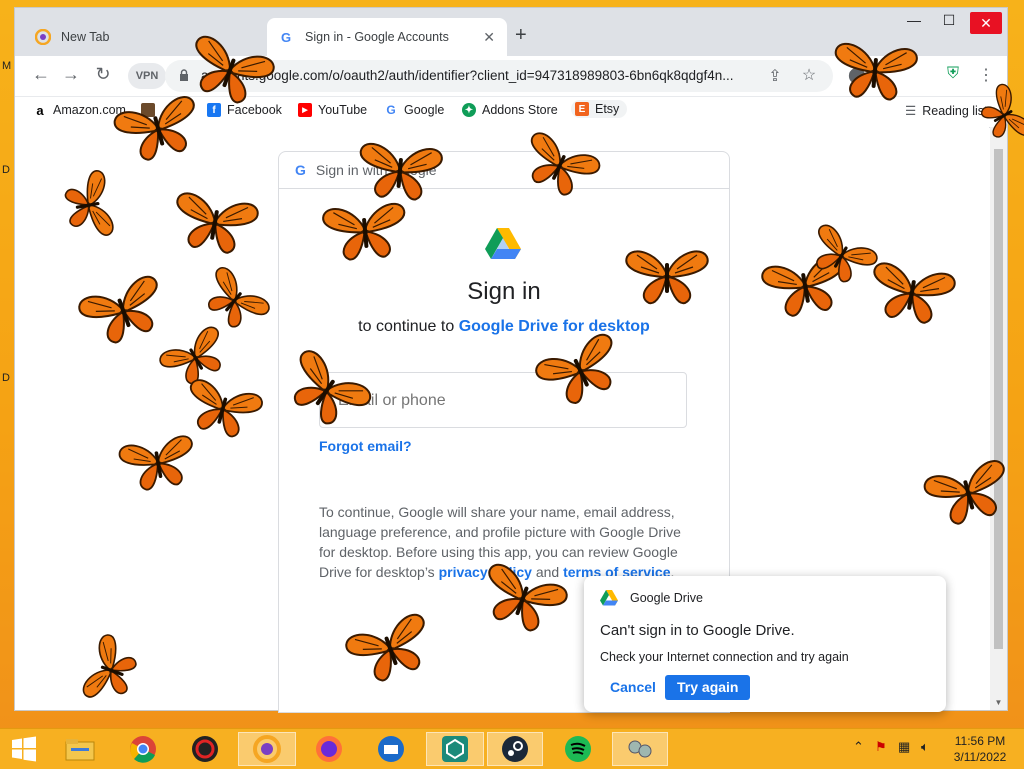 This screenshot has width=1024, height=769. What do you see at coordinates (455, 749) in the screenshot?
I see `teal-app-icon` at bounding box center [455, 749].